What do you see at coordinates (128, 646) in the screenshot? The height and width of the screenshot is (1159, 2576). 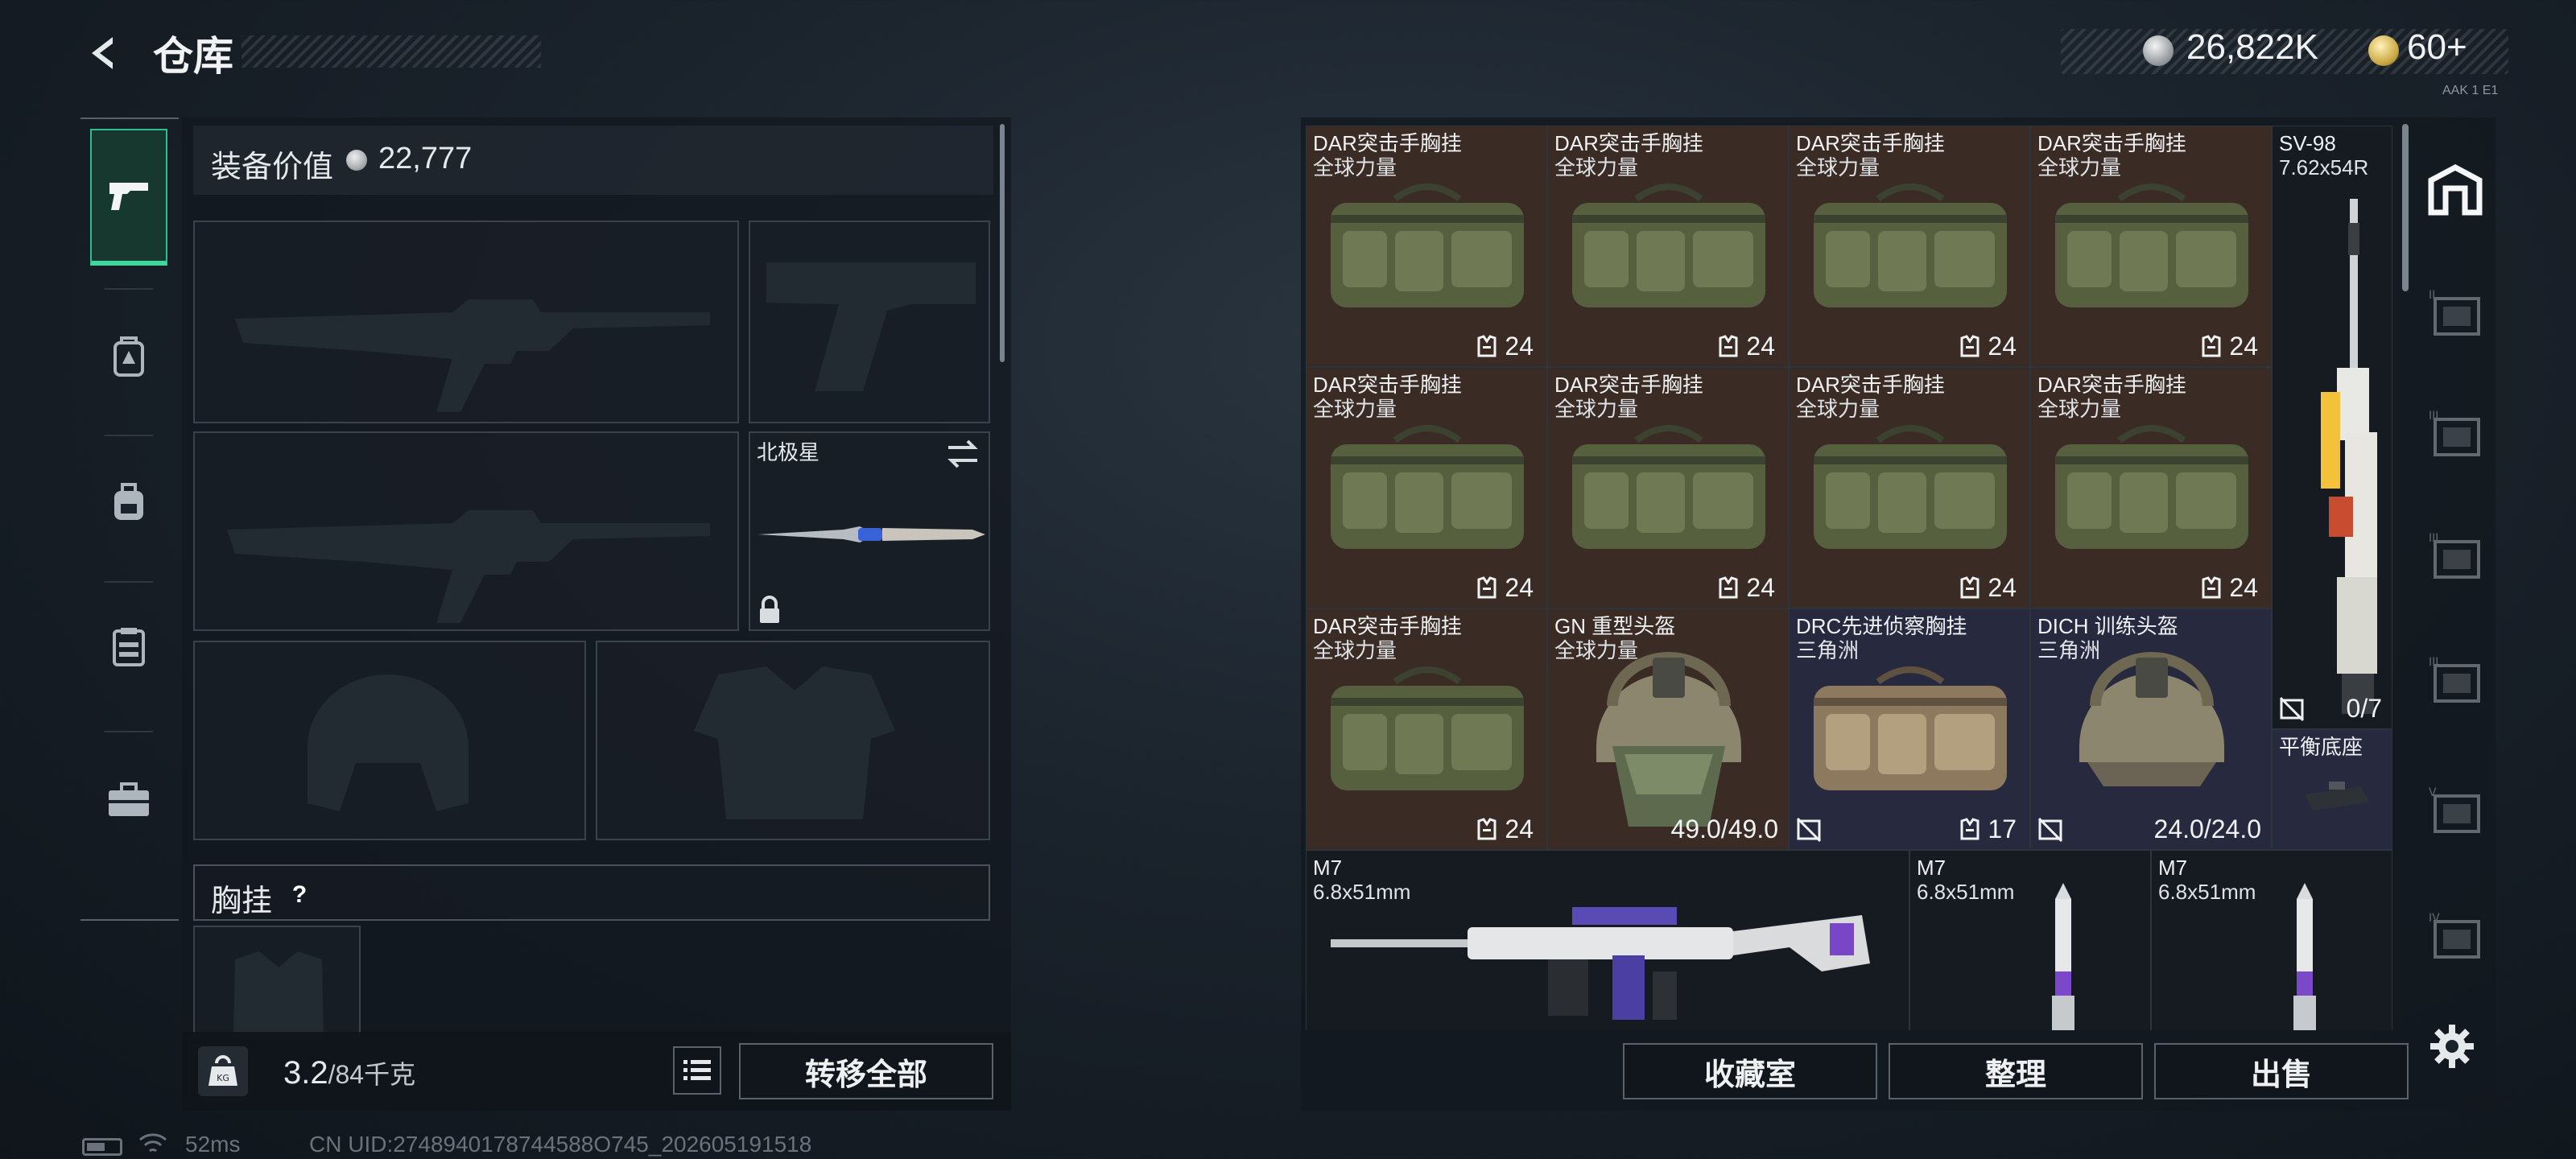 I see `nav-vest` at bounding box center [128, 646].